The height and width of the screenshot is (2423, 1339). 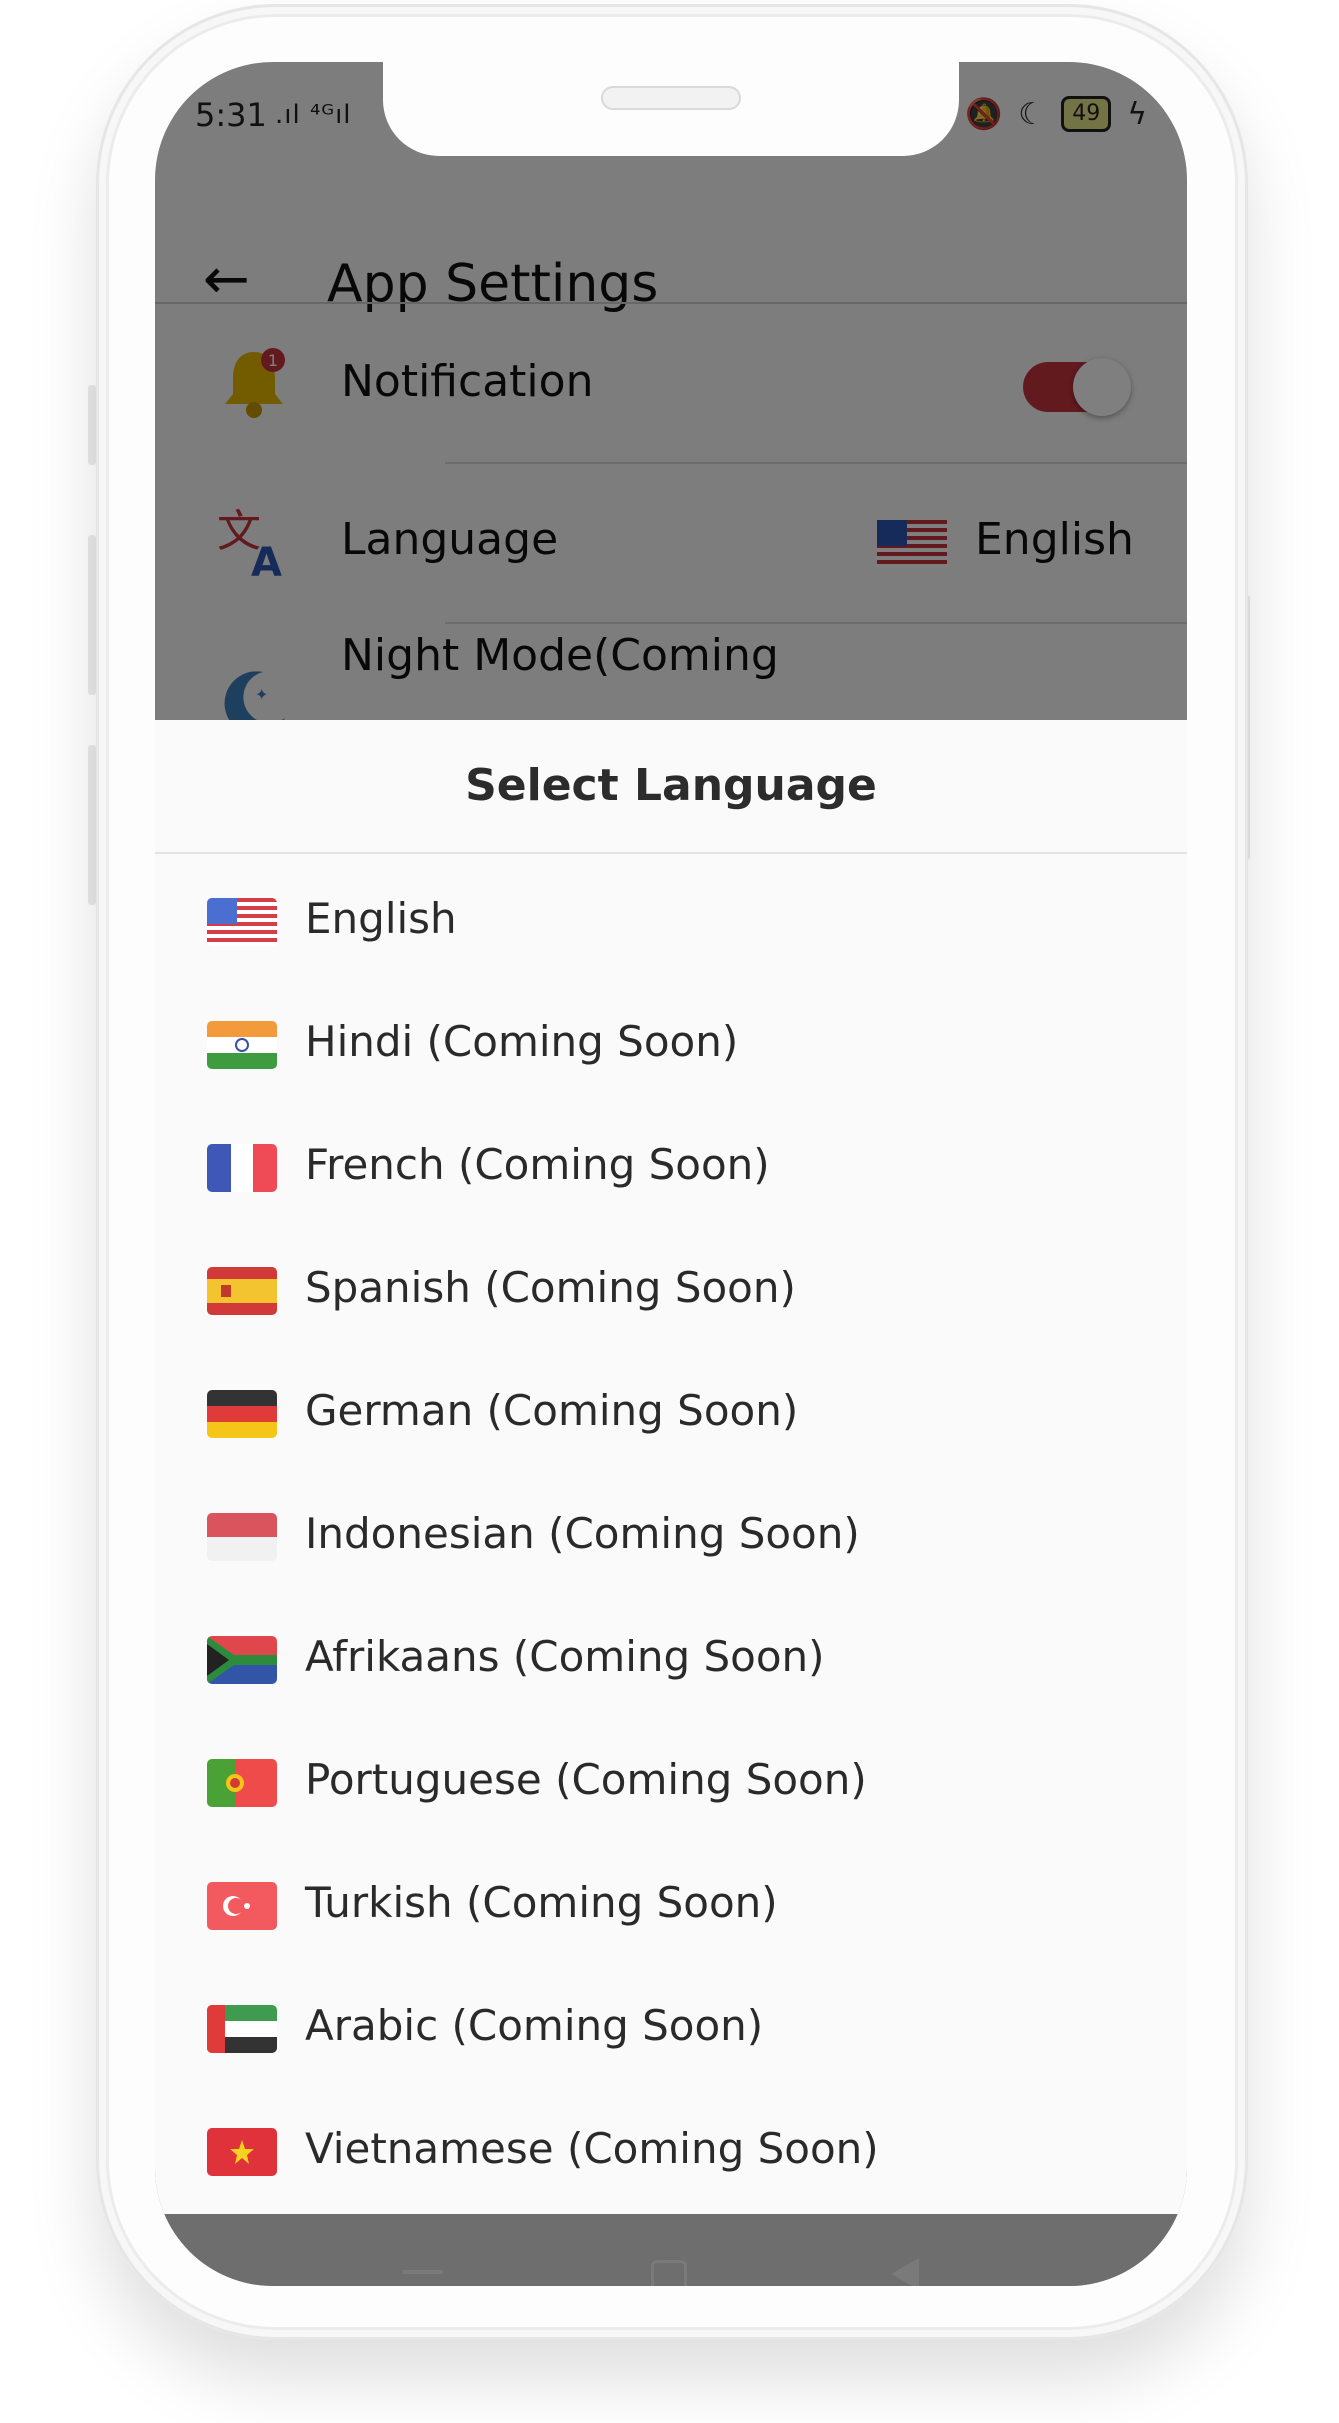 I want to click on language-label: Portuguese (Coming Soon), so click(x=586, y=1779).